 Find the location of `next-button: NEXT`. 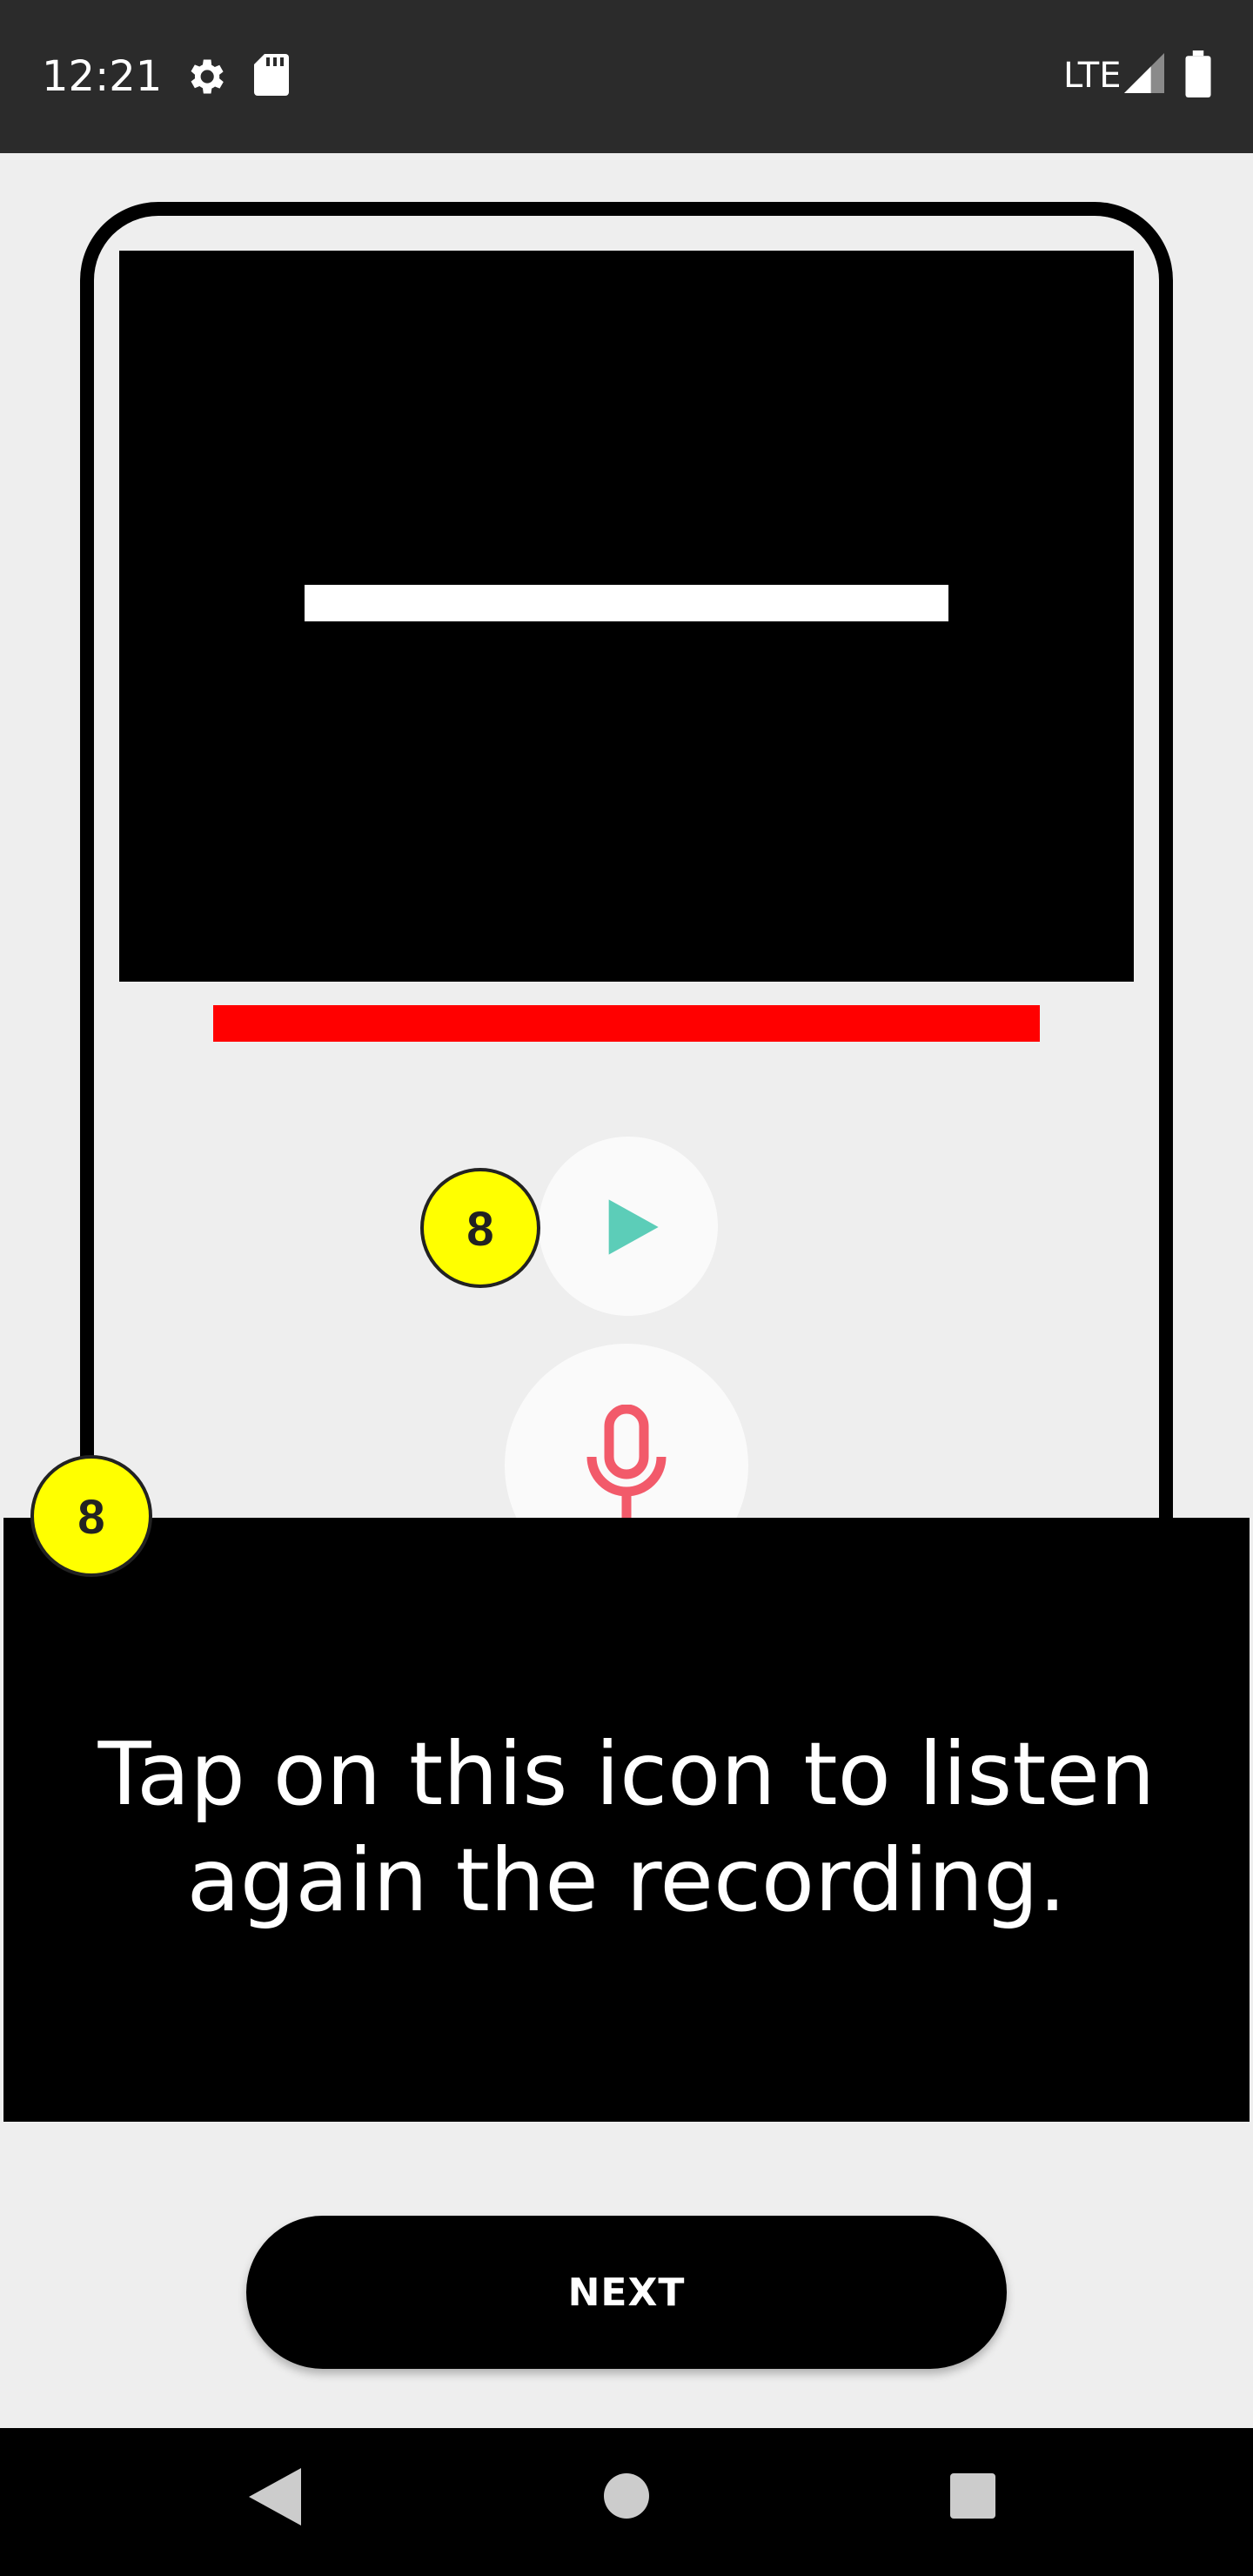

next-button: NEXT is located at coordinates (626, 2293).